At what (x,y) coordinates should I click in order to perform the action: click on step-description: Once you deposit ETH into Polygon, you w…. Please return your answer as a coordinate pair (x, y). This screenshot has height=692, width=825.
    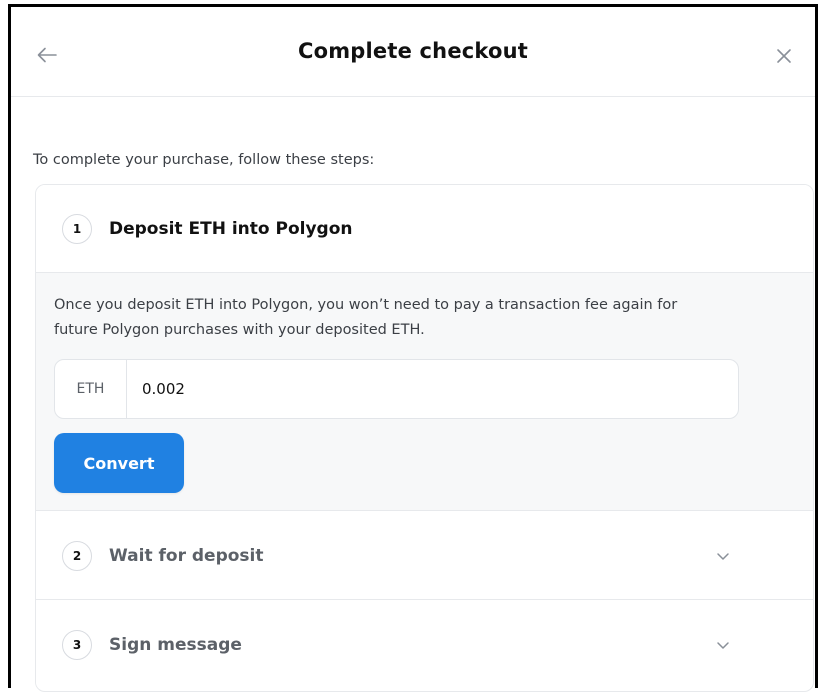
    Looking at the image, I should click on (366, 317).